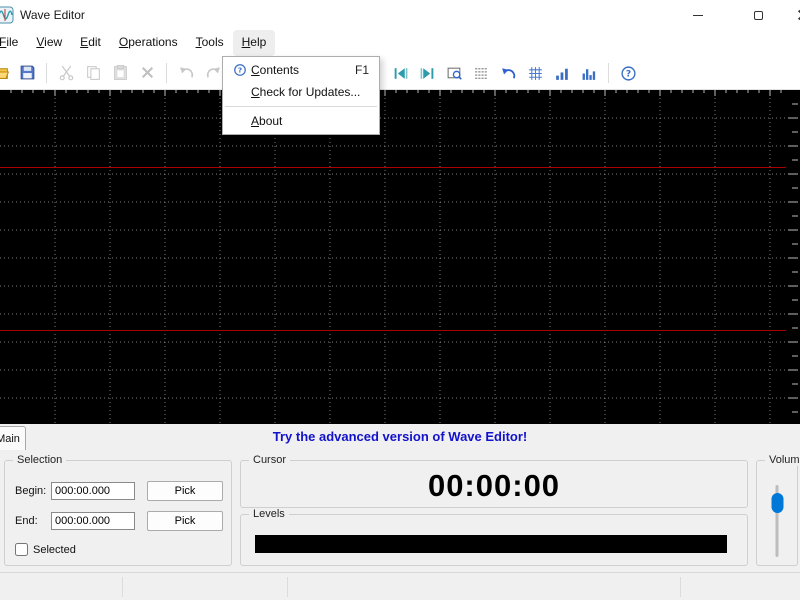  What do you see at coordinates (49, 43) in the screenshot?
I see `menu-view: View` at bounding box center [49, 43].